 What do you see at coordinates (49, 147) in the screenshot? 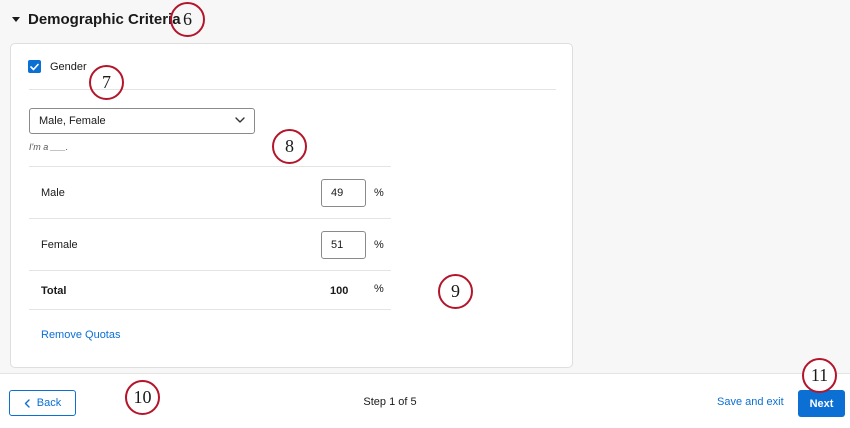
I see `select-hint: I'm a ___.` at bounding box center [49, 147].